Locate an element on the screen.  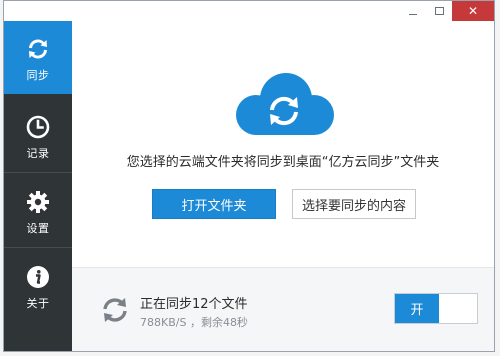
sidebar-item-label: 设置 is located at coordinates (38, 228).